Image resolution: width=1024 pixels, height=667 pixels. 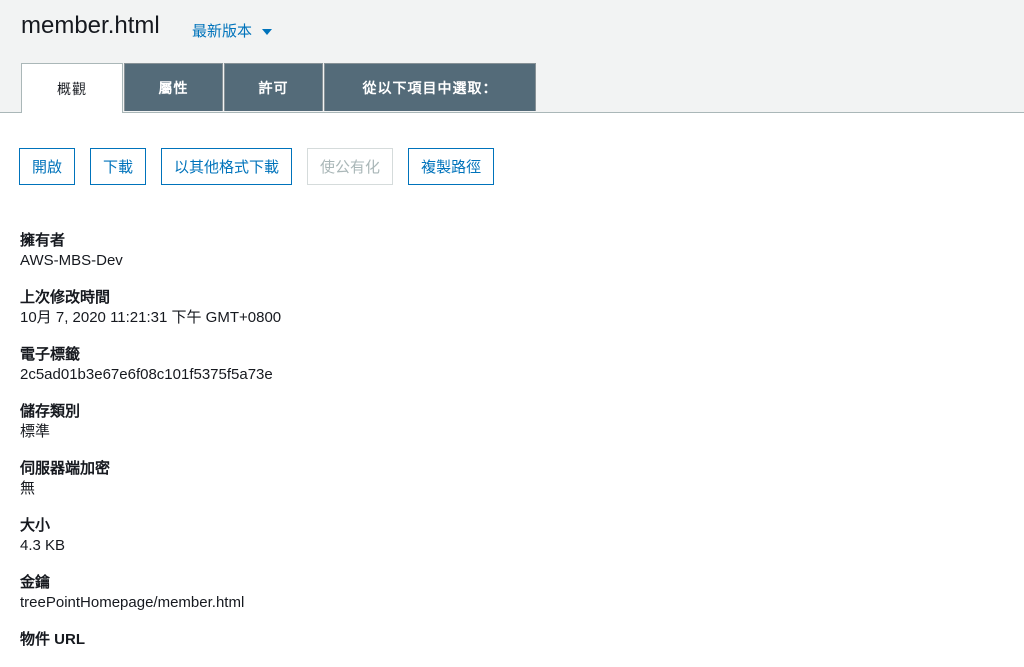 What do you see at coordinates (350, 166) in the screenshot?
I see `make-public-button: 使公有化` at bounding box center [350, 166].